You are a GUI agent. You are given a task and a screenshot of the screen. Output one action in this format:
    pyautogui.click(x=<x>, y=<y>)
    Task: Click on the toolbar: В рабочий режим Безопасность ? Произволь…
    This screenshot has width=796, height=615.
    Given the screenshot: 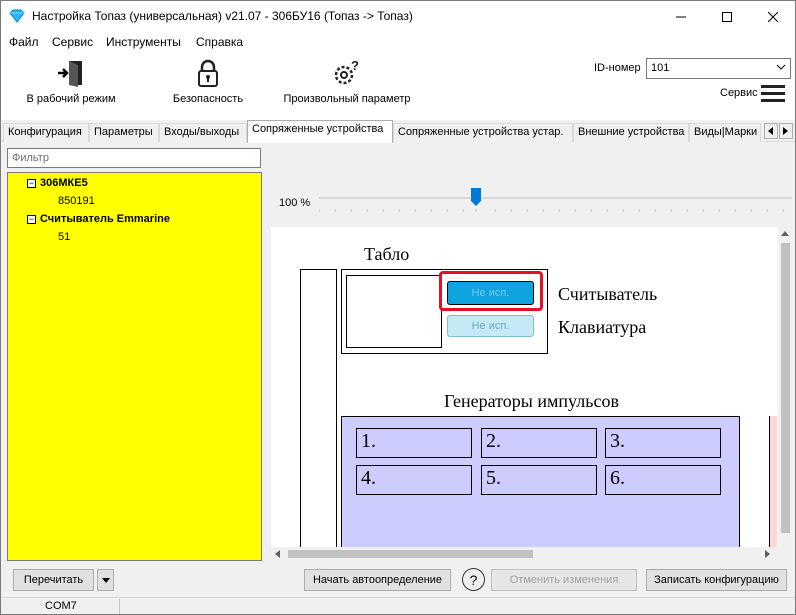 What is the action you would take?
    pyautogui.click(x=398, y=86)
    